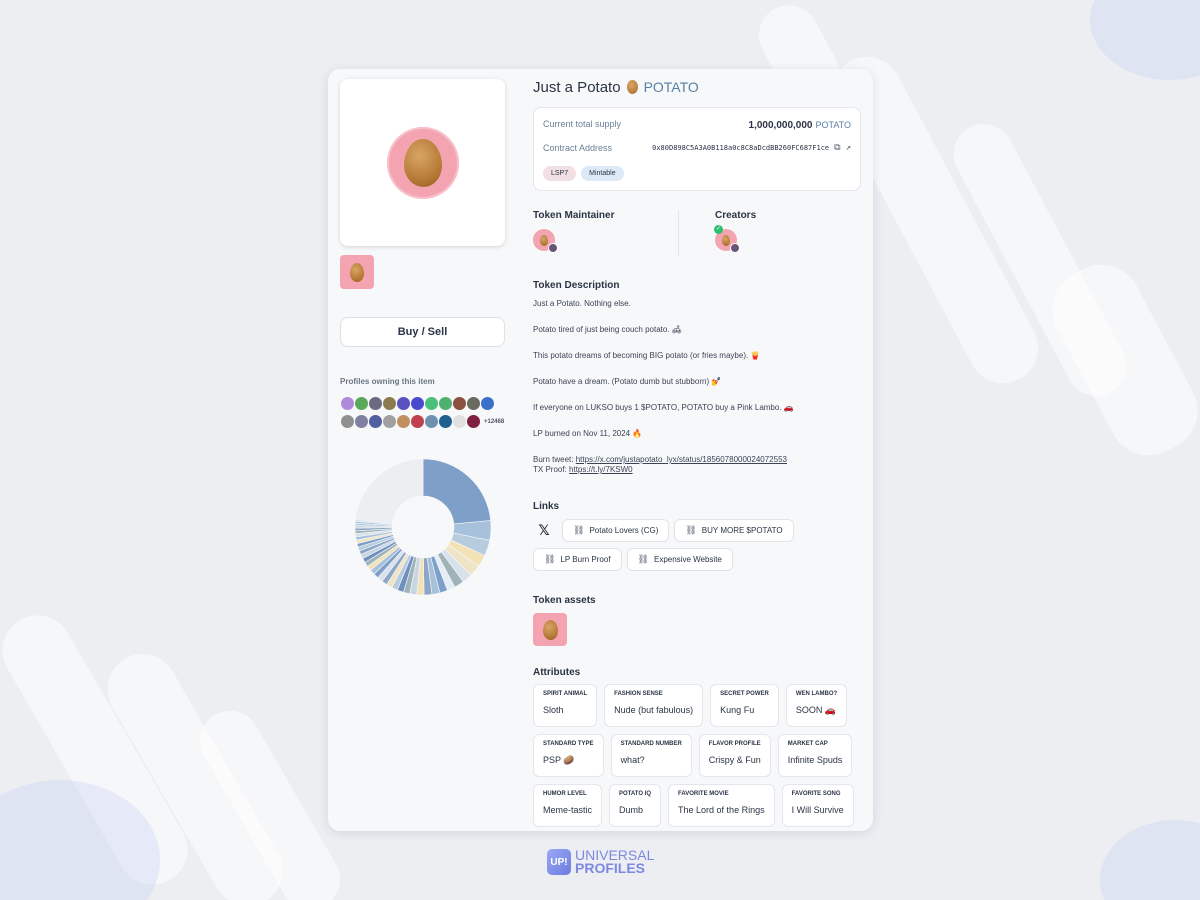  Describe the element at coordinates (565, 694) in the screenshot. I see `attribute-key: SPIRIT ANIMAL` at that location.